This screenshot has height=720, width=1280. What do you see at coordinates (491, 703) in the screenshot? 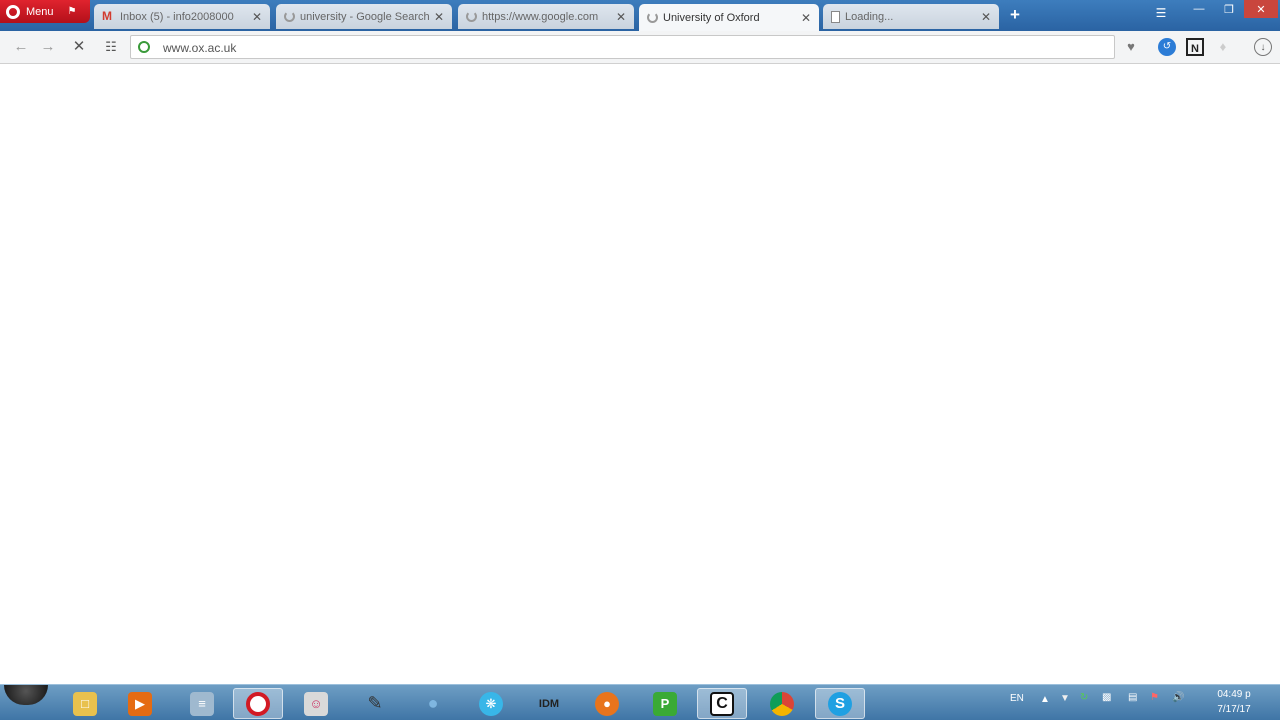
I see `network-icon: ❋` at bounding box center [491, 703].